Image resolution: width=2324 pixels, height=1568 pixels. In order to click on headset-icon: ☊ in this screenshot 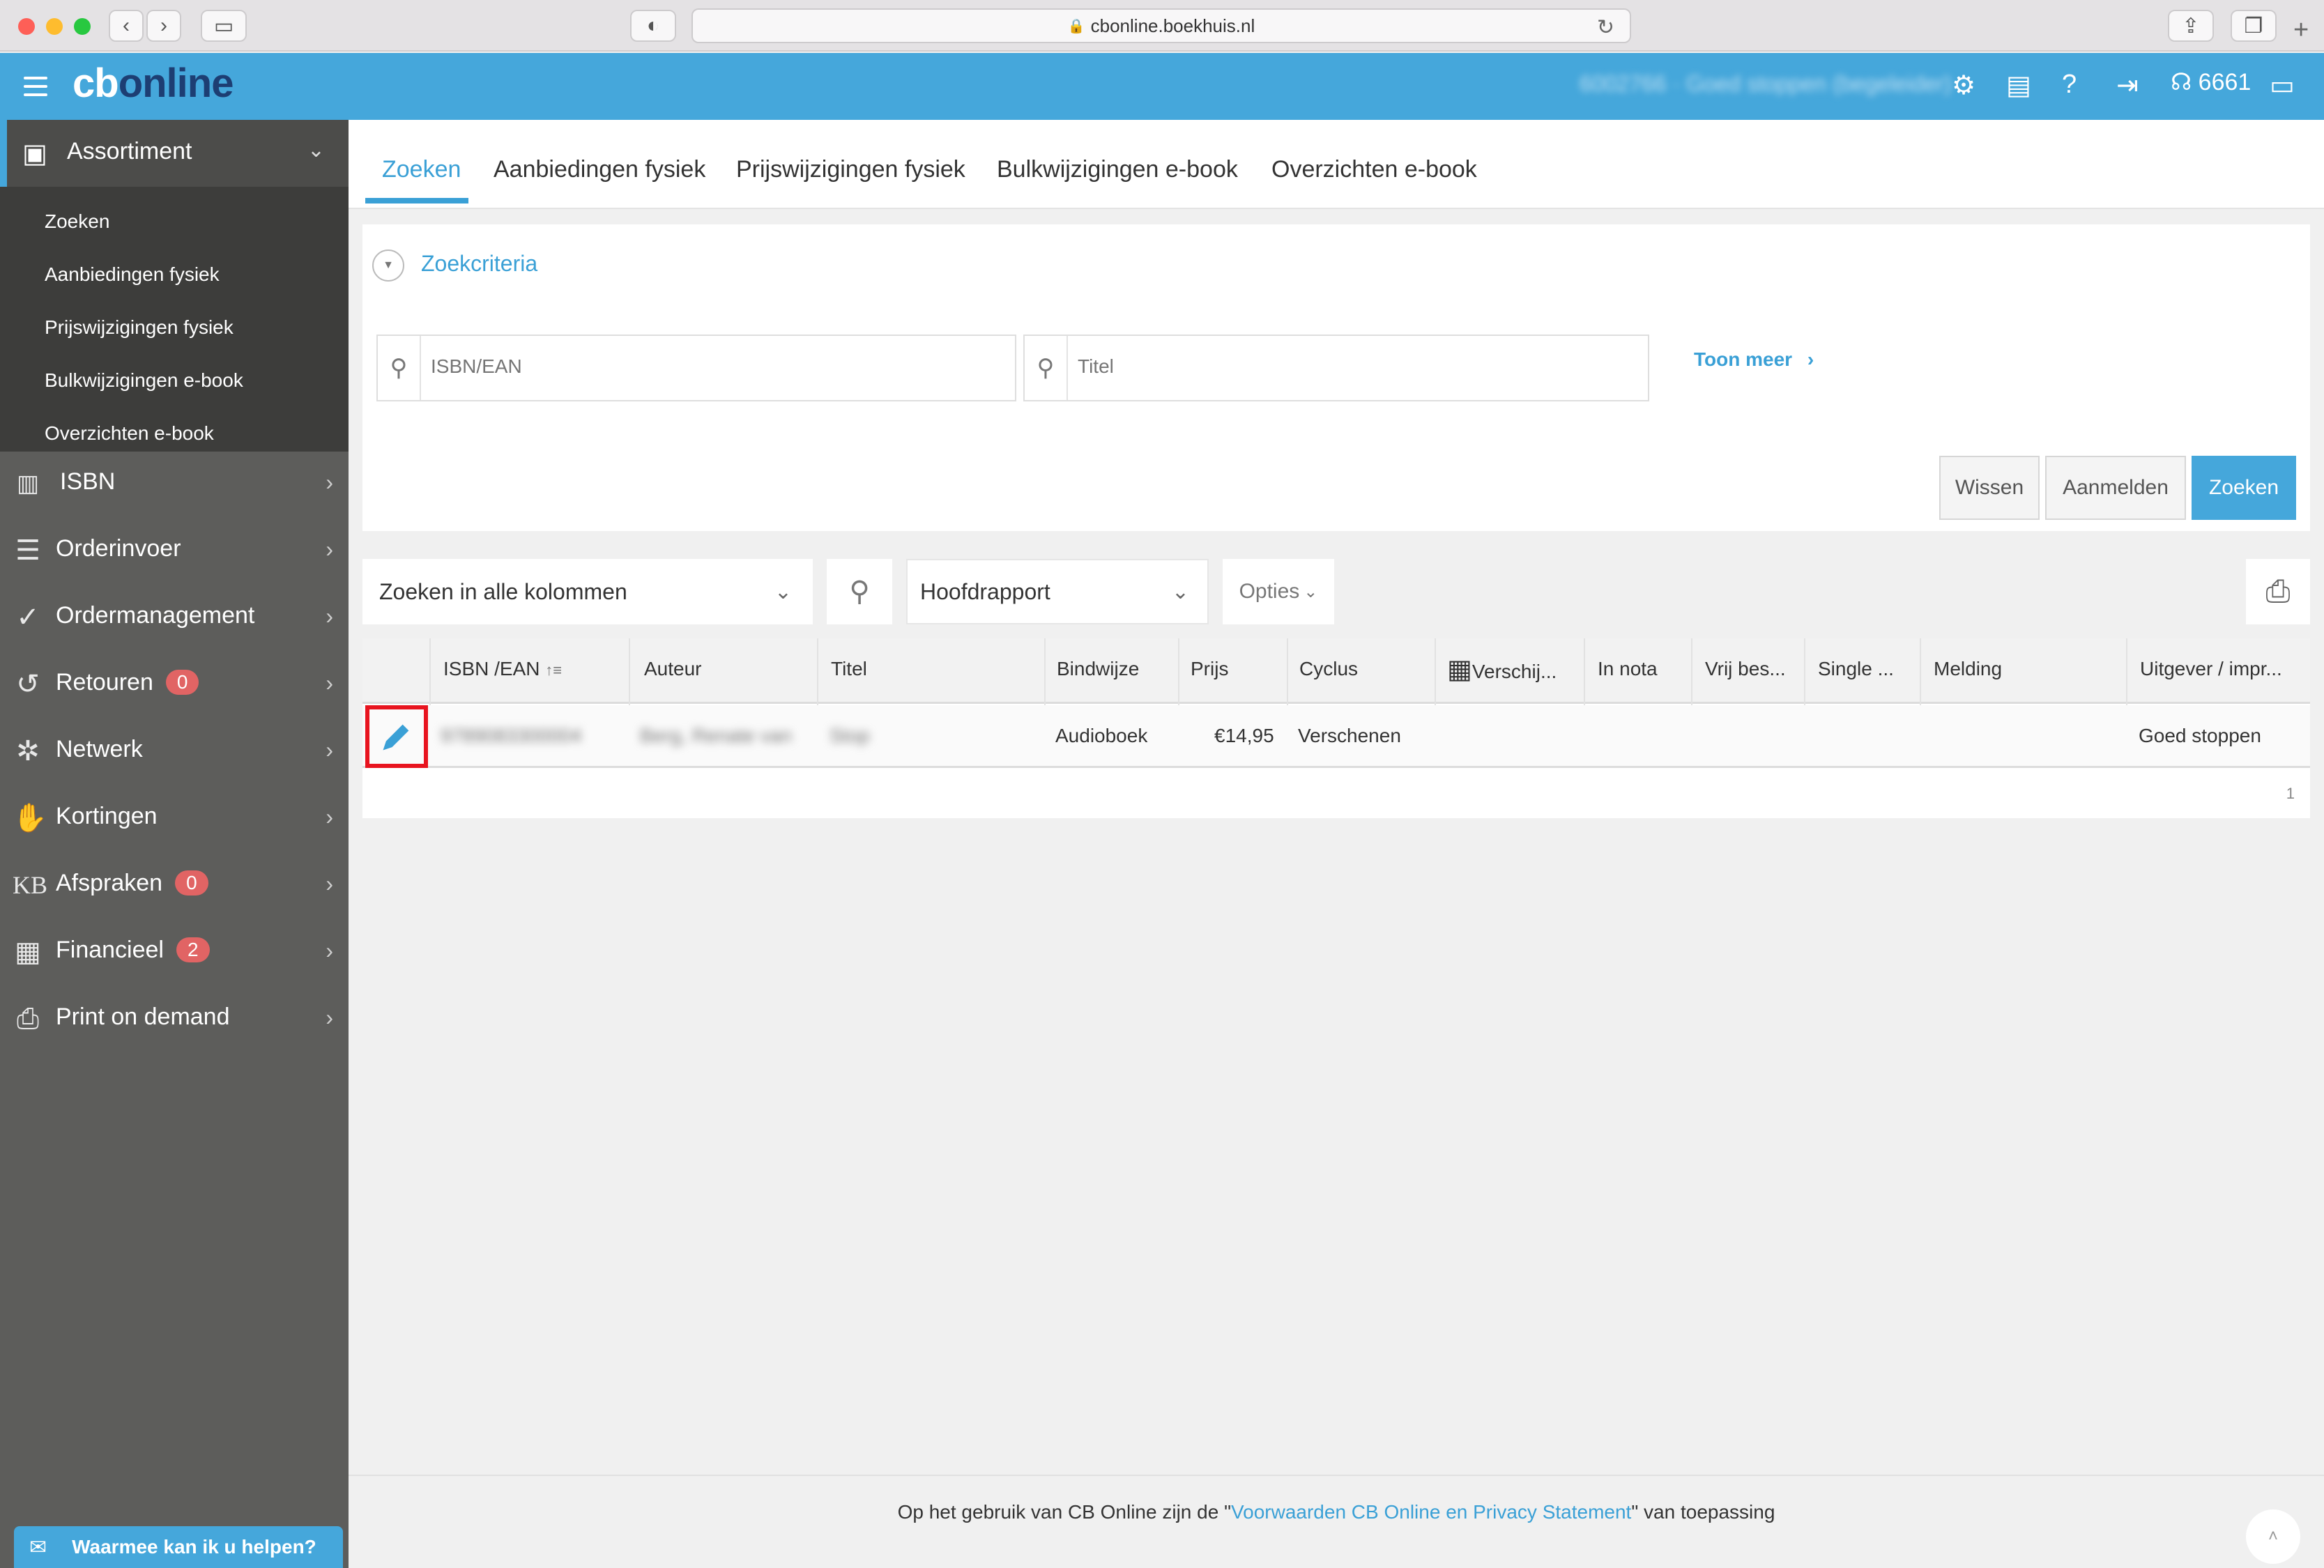, I will do `click(2181, 82)`.